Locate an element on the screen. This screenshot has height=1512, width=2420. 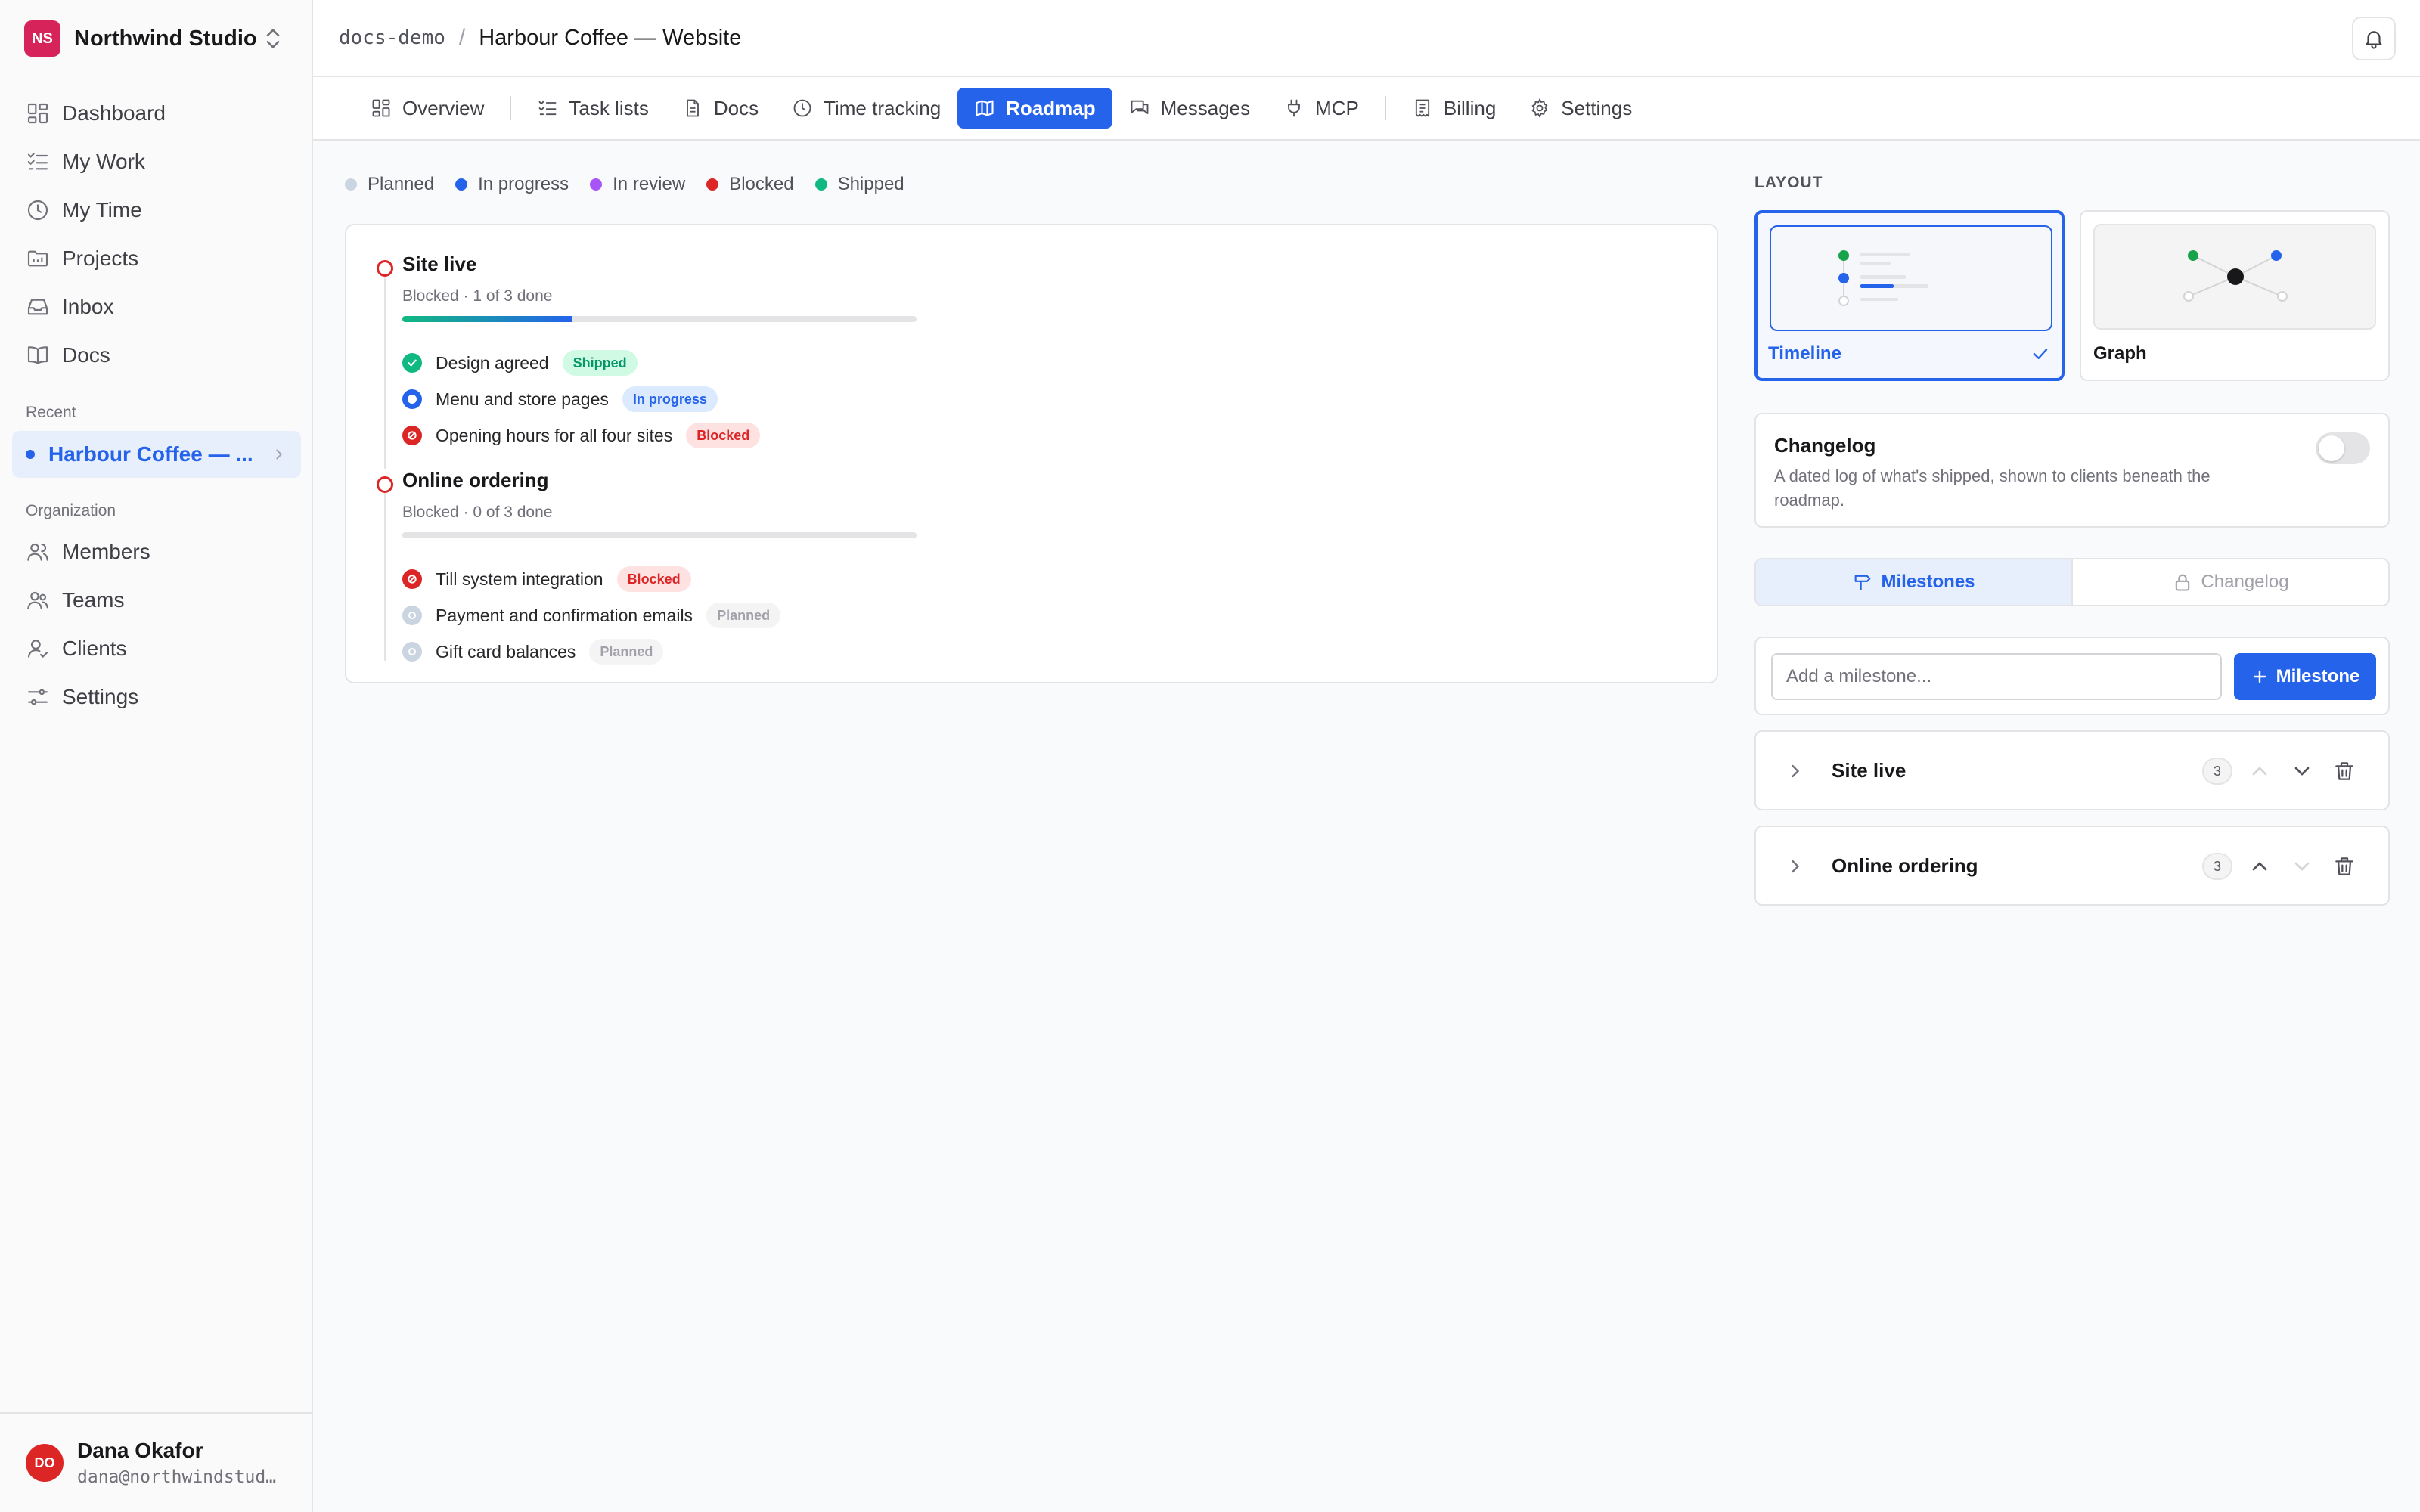
nav-item-teams: Teams is located at coordinates (156, 600).